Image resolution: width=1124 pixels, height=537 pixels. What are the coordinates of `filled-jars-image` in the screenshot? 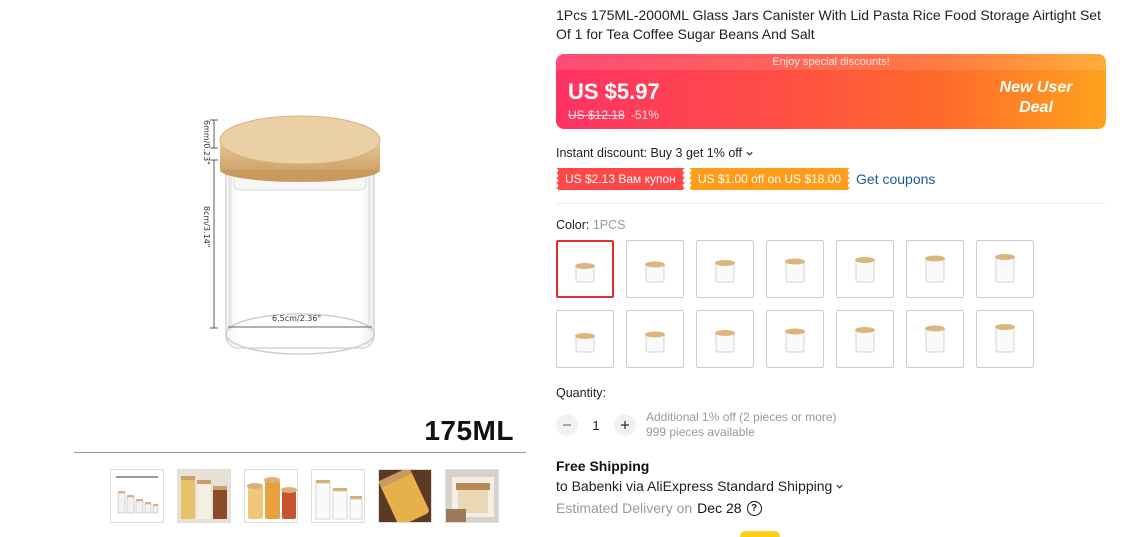 It's located at (271, 496).